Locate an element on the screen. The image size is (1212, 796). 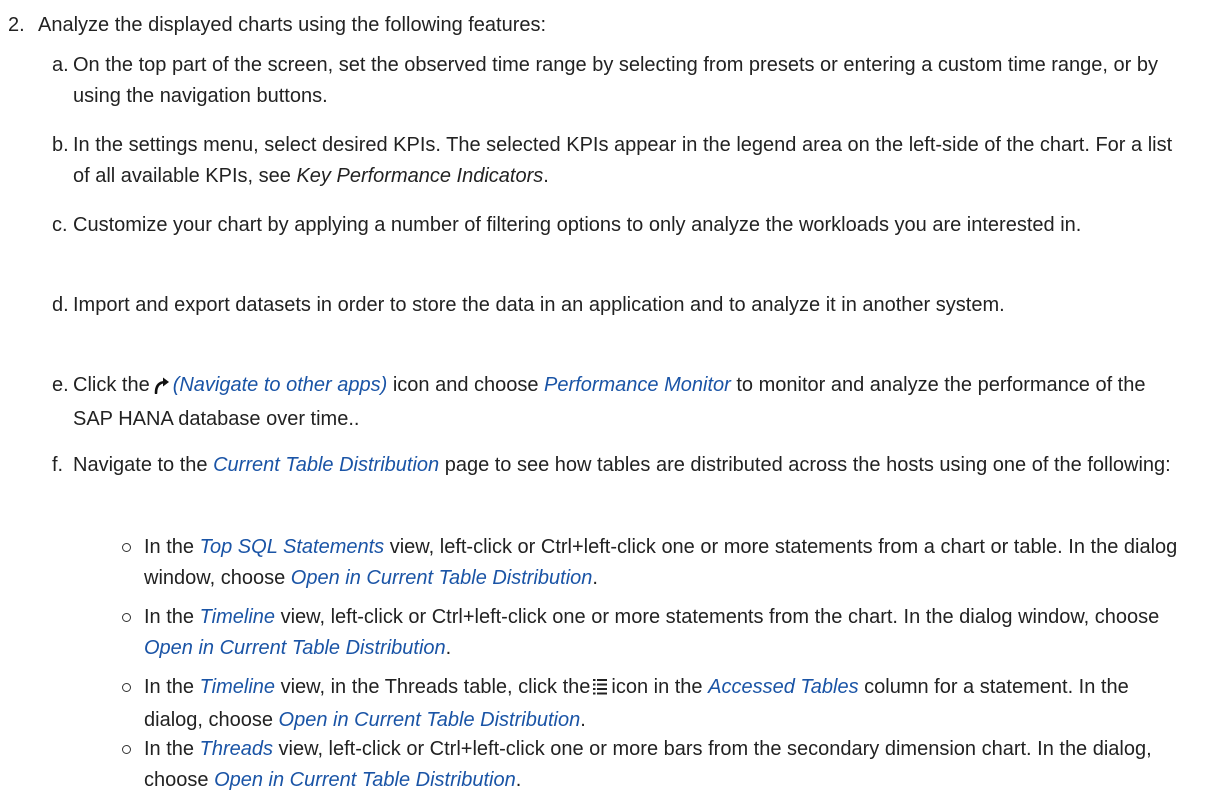
item-f-text-1: Navigate to the is located at coordinates (143, 465).